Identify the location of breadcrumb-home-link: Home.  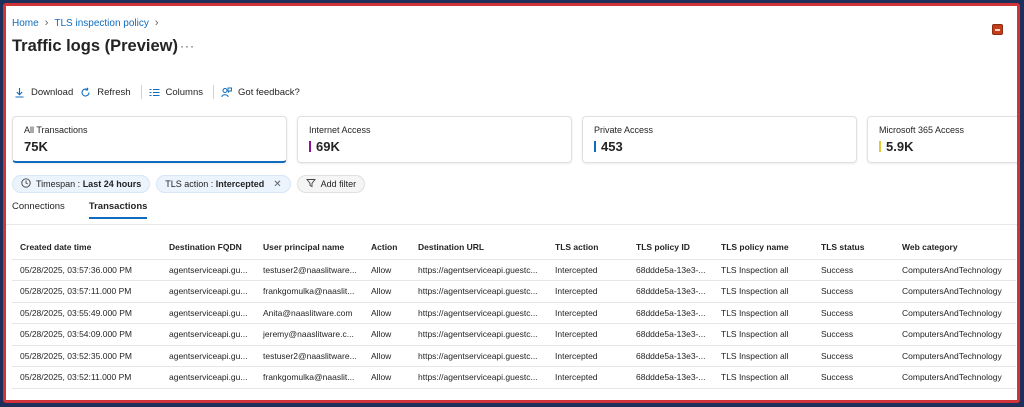
(25, 23).